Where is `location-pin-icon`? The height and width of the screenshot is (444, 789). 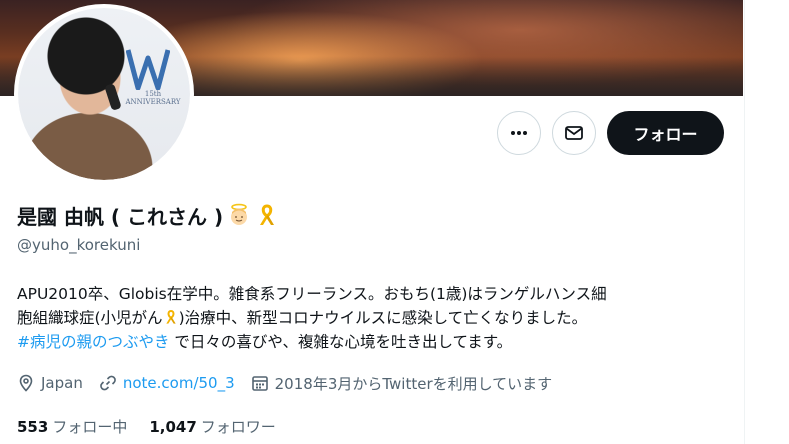 location-pin-icon is located at coordinates (26, 383).